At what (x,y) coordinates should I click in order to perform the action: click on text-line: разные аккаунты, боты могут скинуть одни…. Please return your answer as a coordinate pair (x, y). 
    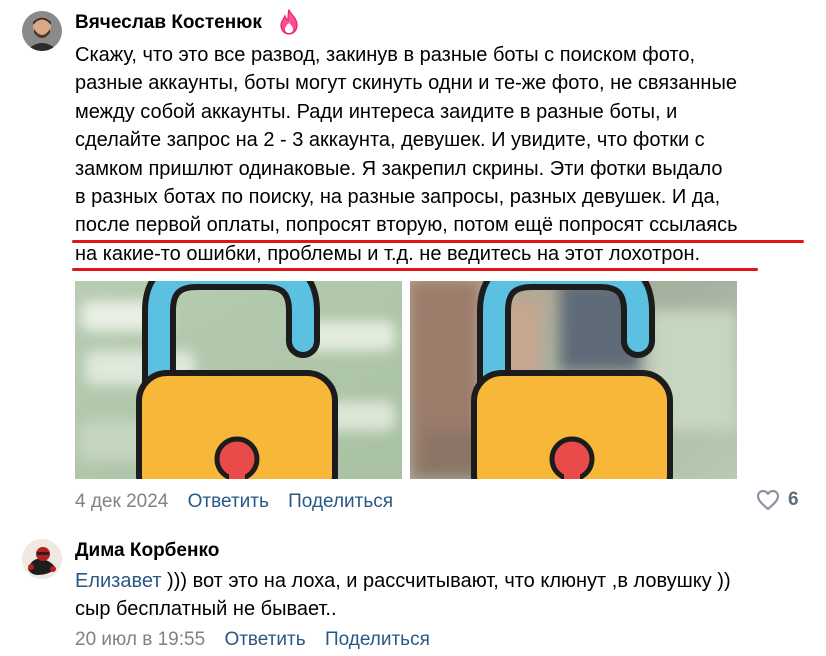
    Looking at the image, I should click on (406, 83).